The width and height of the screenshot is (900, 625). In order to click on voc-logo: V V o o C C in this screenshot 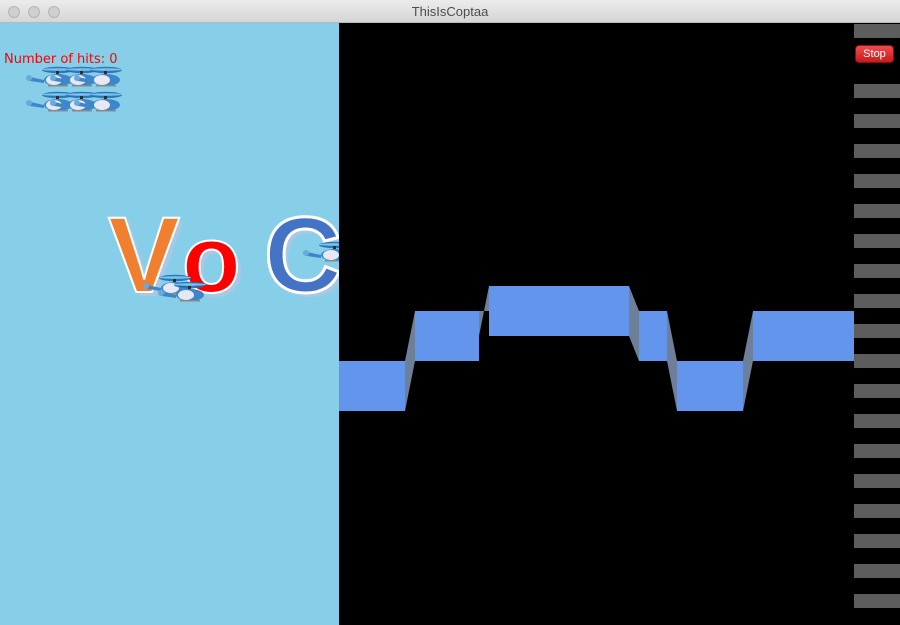, I will do `click(223, 256)`.